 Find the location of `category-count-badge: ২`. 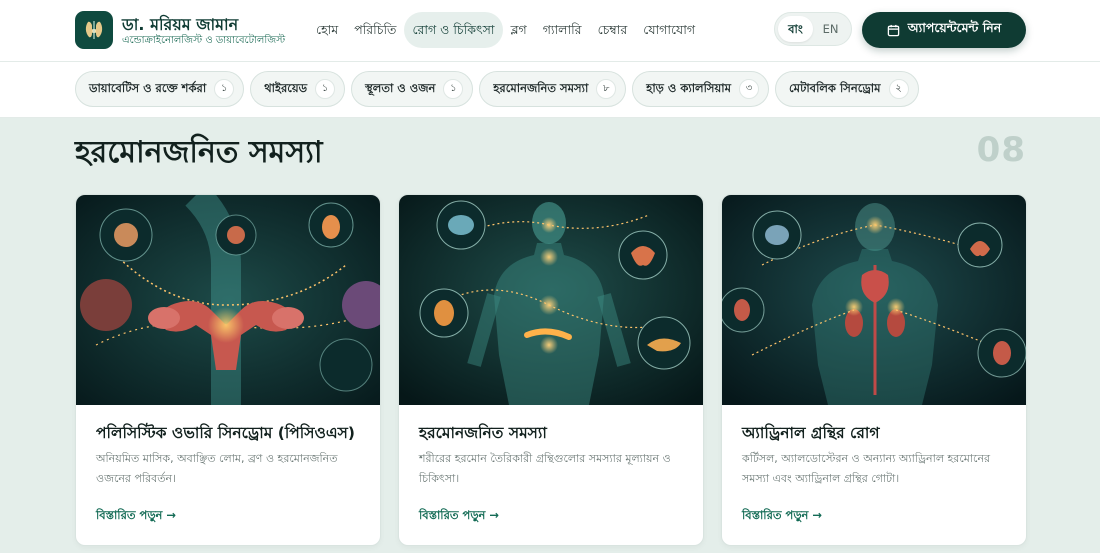

category-count-badge: ২ is located at coordinates (898, 89).